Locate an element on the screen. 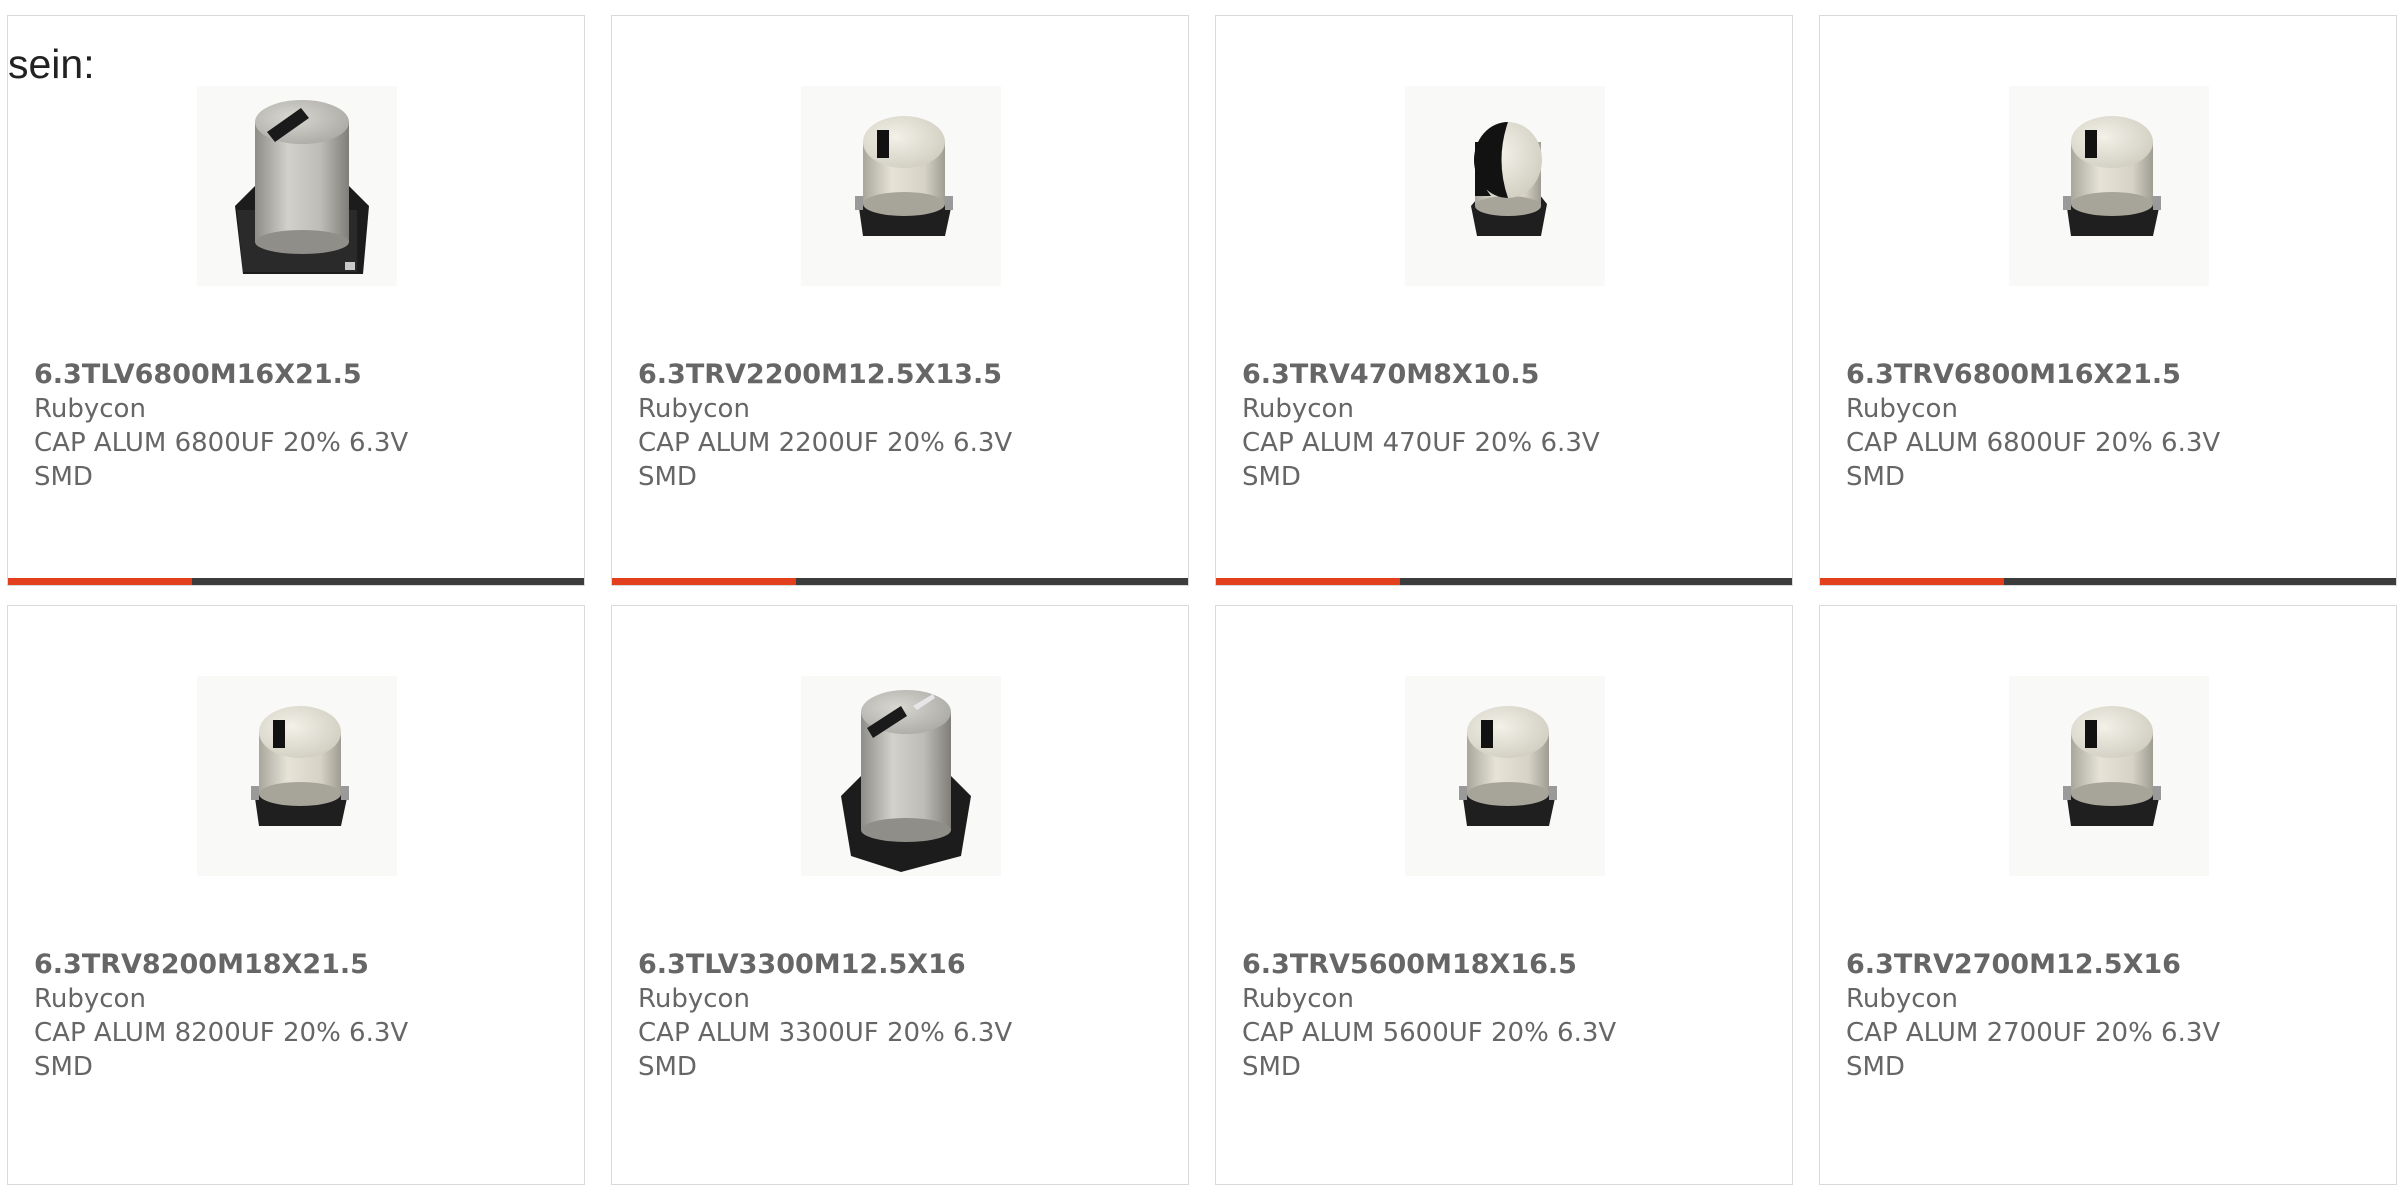  part-number: 6.3TRV6800M16X21.5 is located at coordinates (2036, 375).